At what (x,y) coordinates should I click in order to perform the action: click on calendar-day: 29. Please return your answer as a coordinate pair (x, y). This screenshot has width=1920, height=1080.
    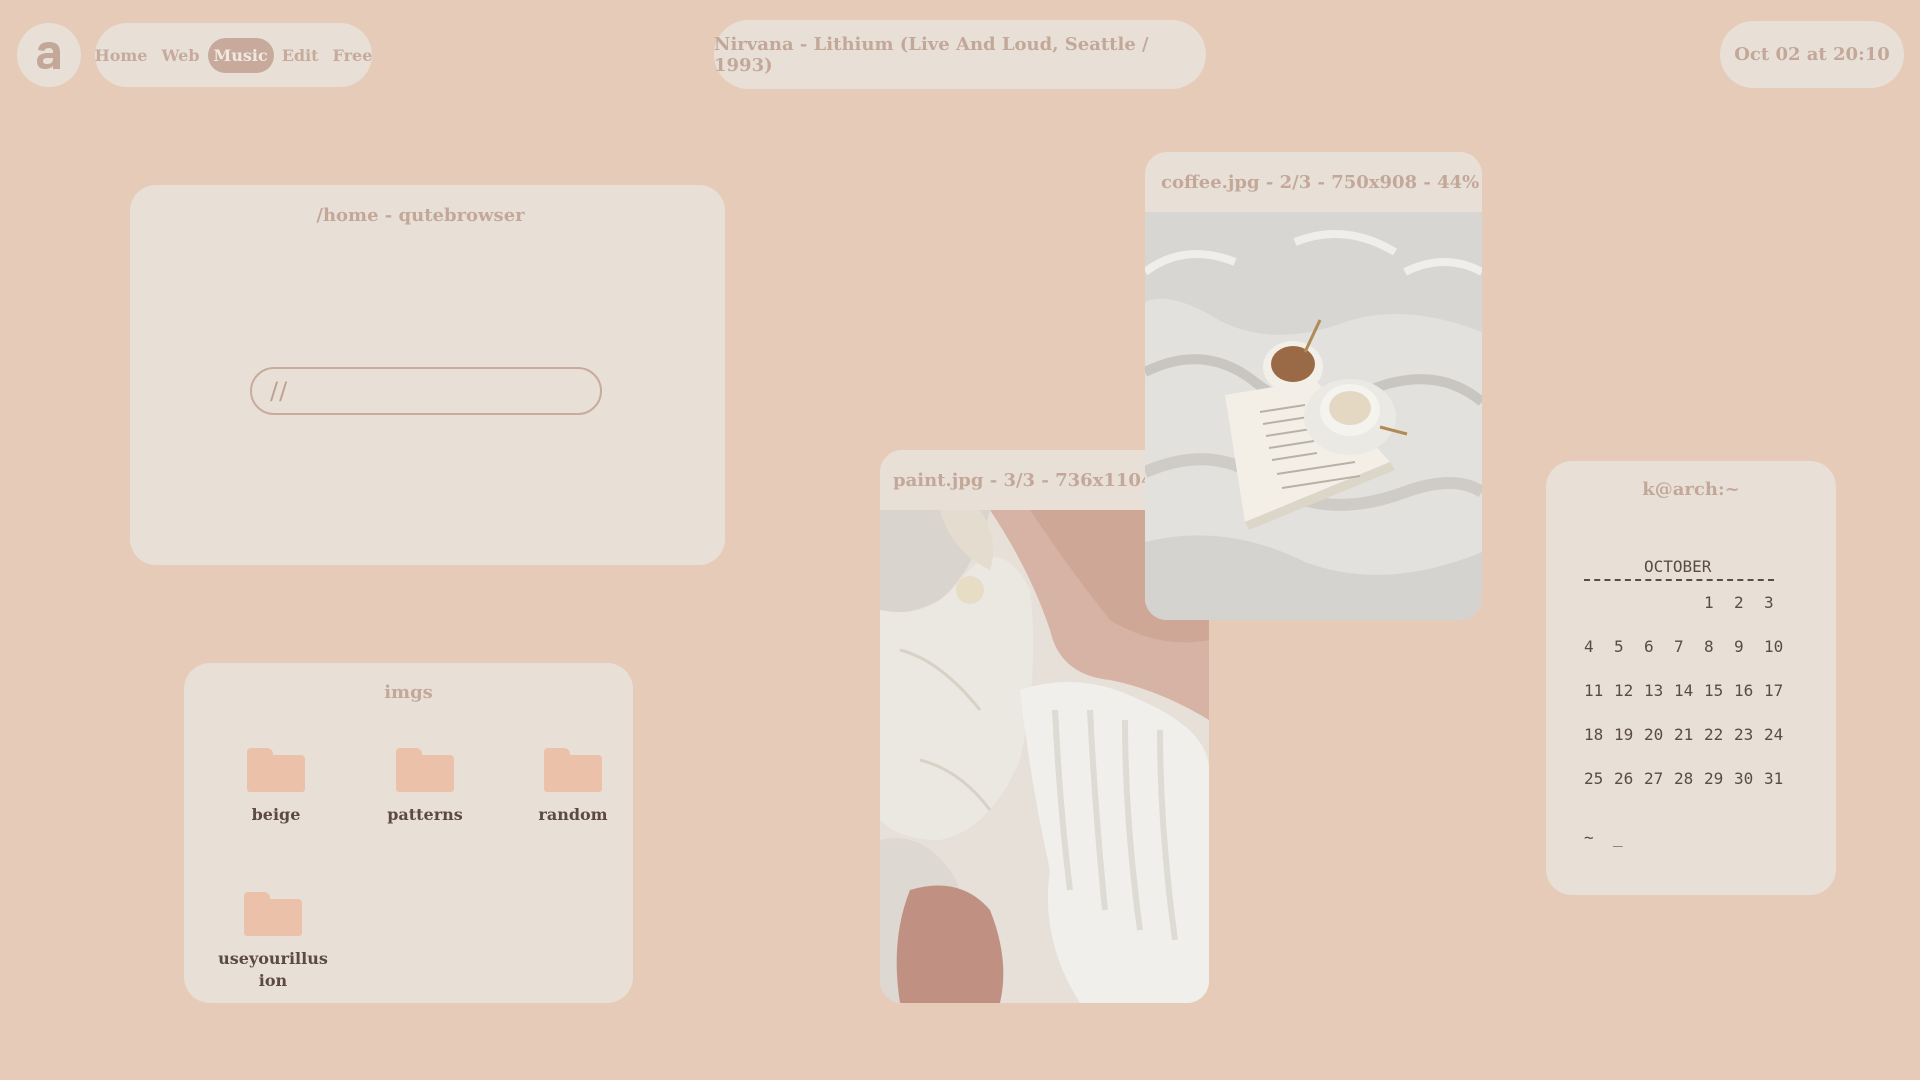
    Looking at the image, I should click on (1714, 778).